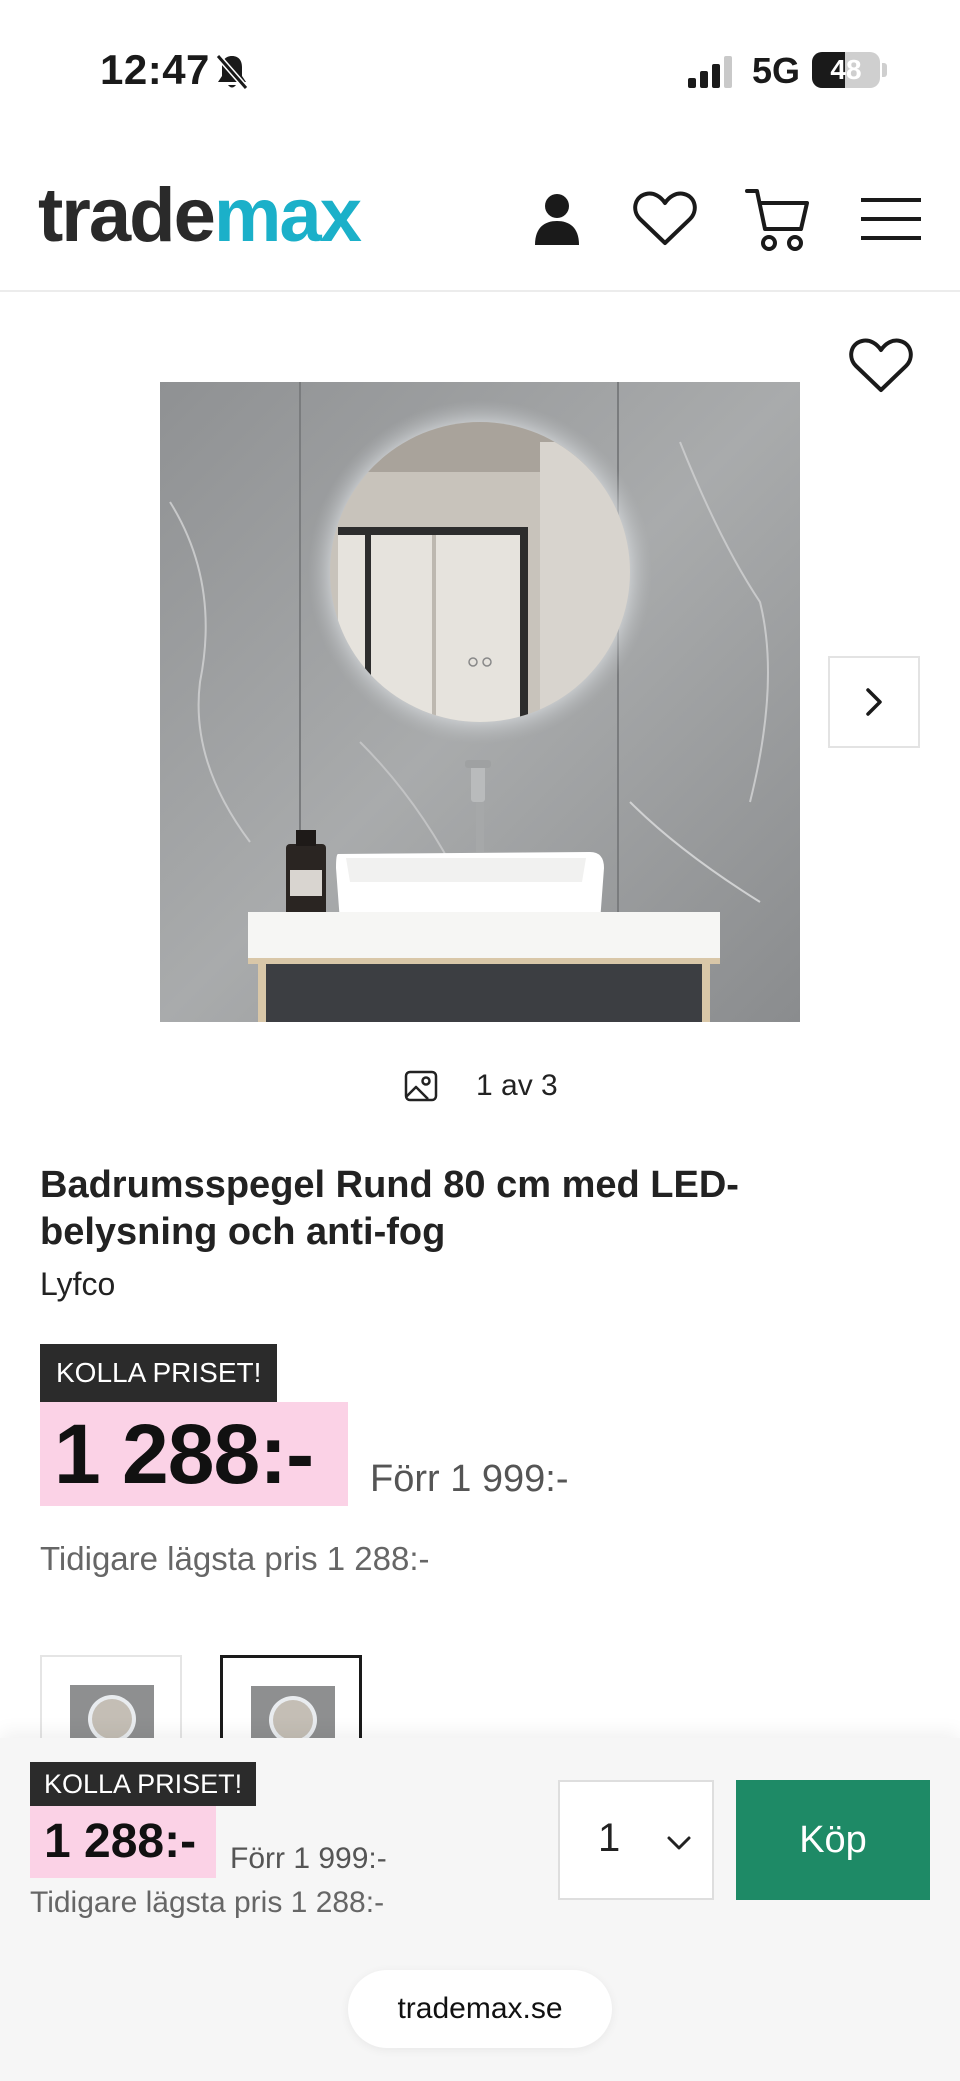 The height and width of the screenshot is (2081, 960). I want to click on product-price: 1 288:-, so click(184, 1454).